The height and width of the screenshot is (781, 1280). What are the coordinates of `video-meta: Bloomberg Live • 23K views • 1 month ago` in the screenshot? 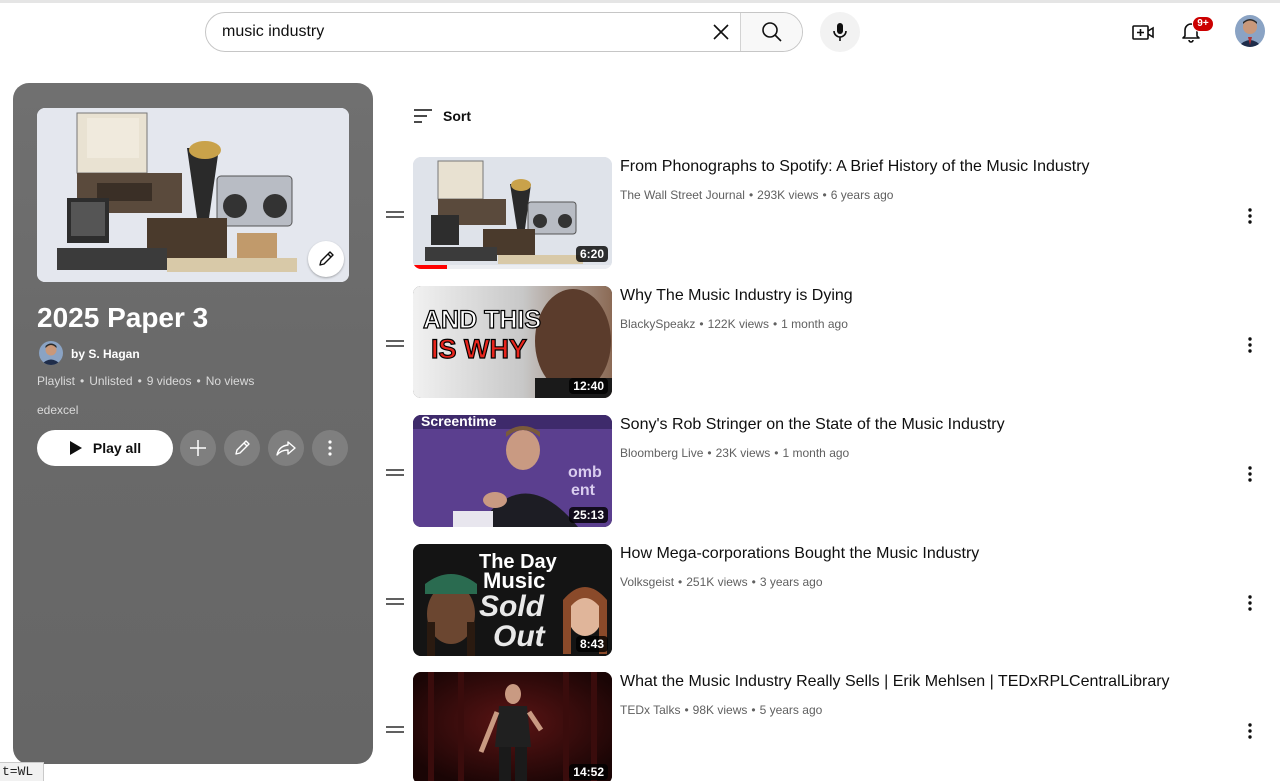 It's located at (735, 453).